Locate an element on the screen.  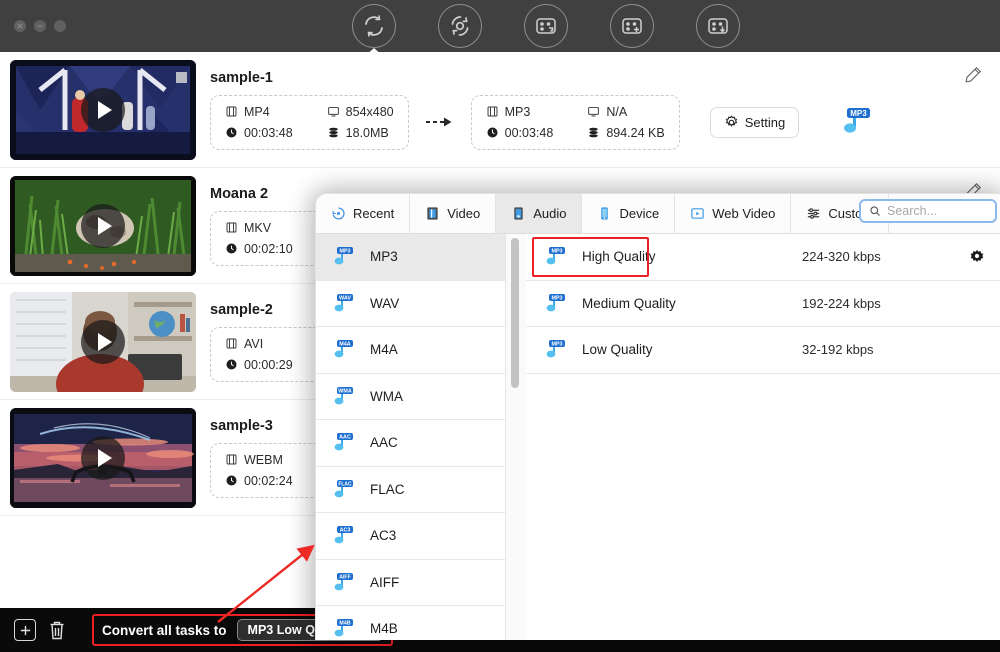
source-card: MP4 854x480 00:03:48 18.0MB is located at coordinates (309, 122).